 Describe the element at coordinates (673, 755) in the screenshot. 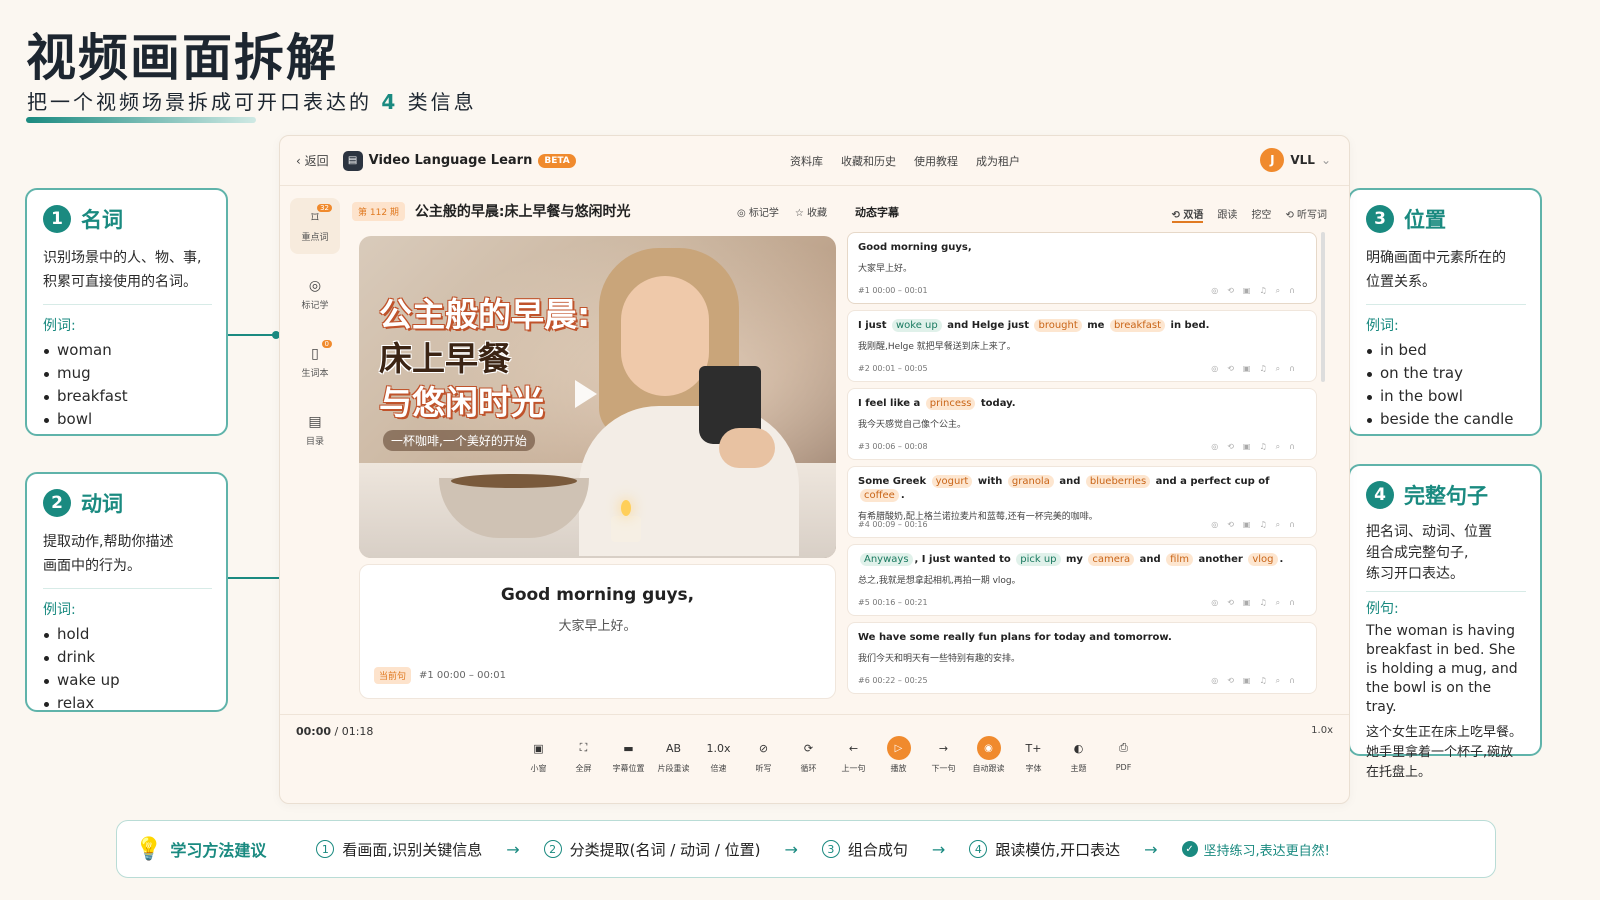

I see `ab-repeat-button: AB 片段重读` at that location.